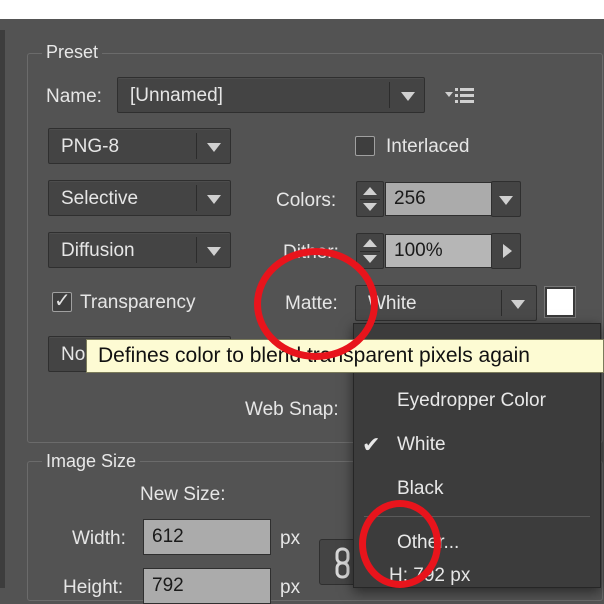 The height and width of the screenshot is (604, 604). What do you see at coordinates (400, 544) in the screenshot?
I see `annotation-circle-other` at bounding box center [400, 544].